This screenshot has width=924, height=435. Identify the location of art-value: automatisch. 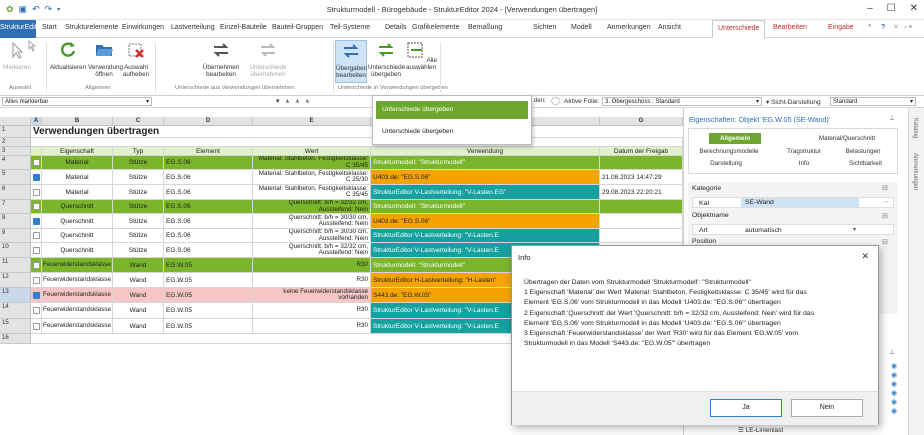
(763, 230).